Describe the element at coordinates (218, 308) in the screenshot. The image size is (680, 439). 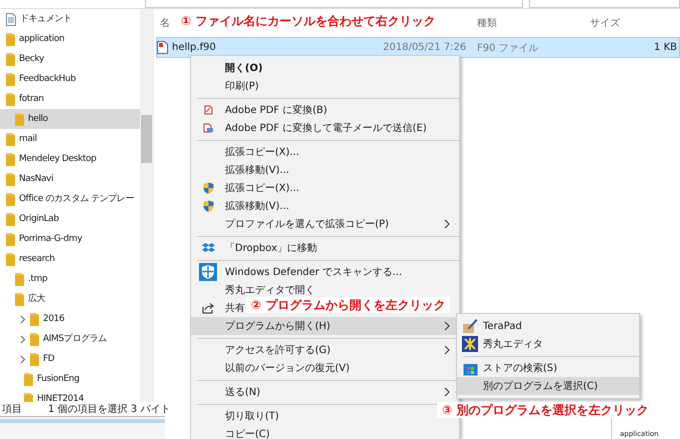
I see `menu-item: 共有` at that location.